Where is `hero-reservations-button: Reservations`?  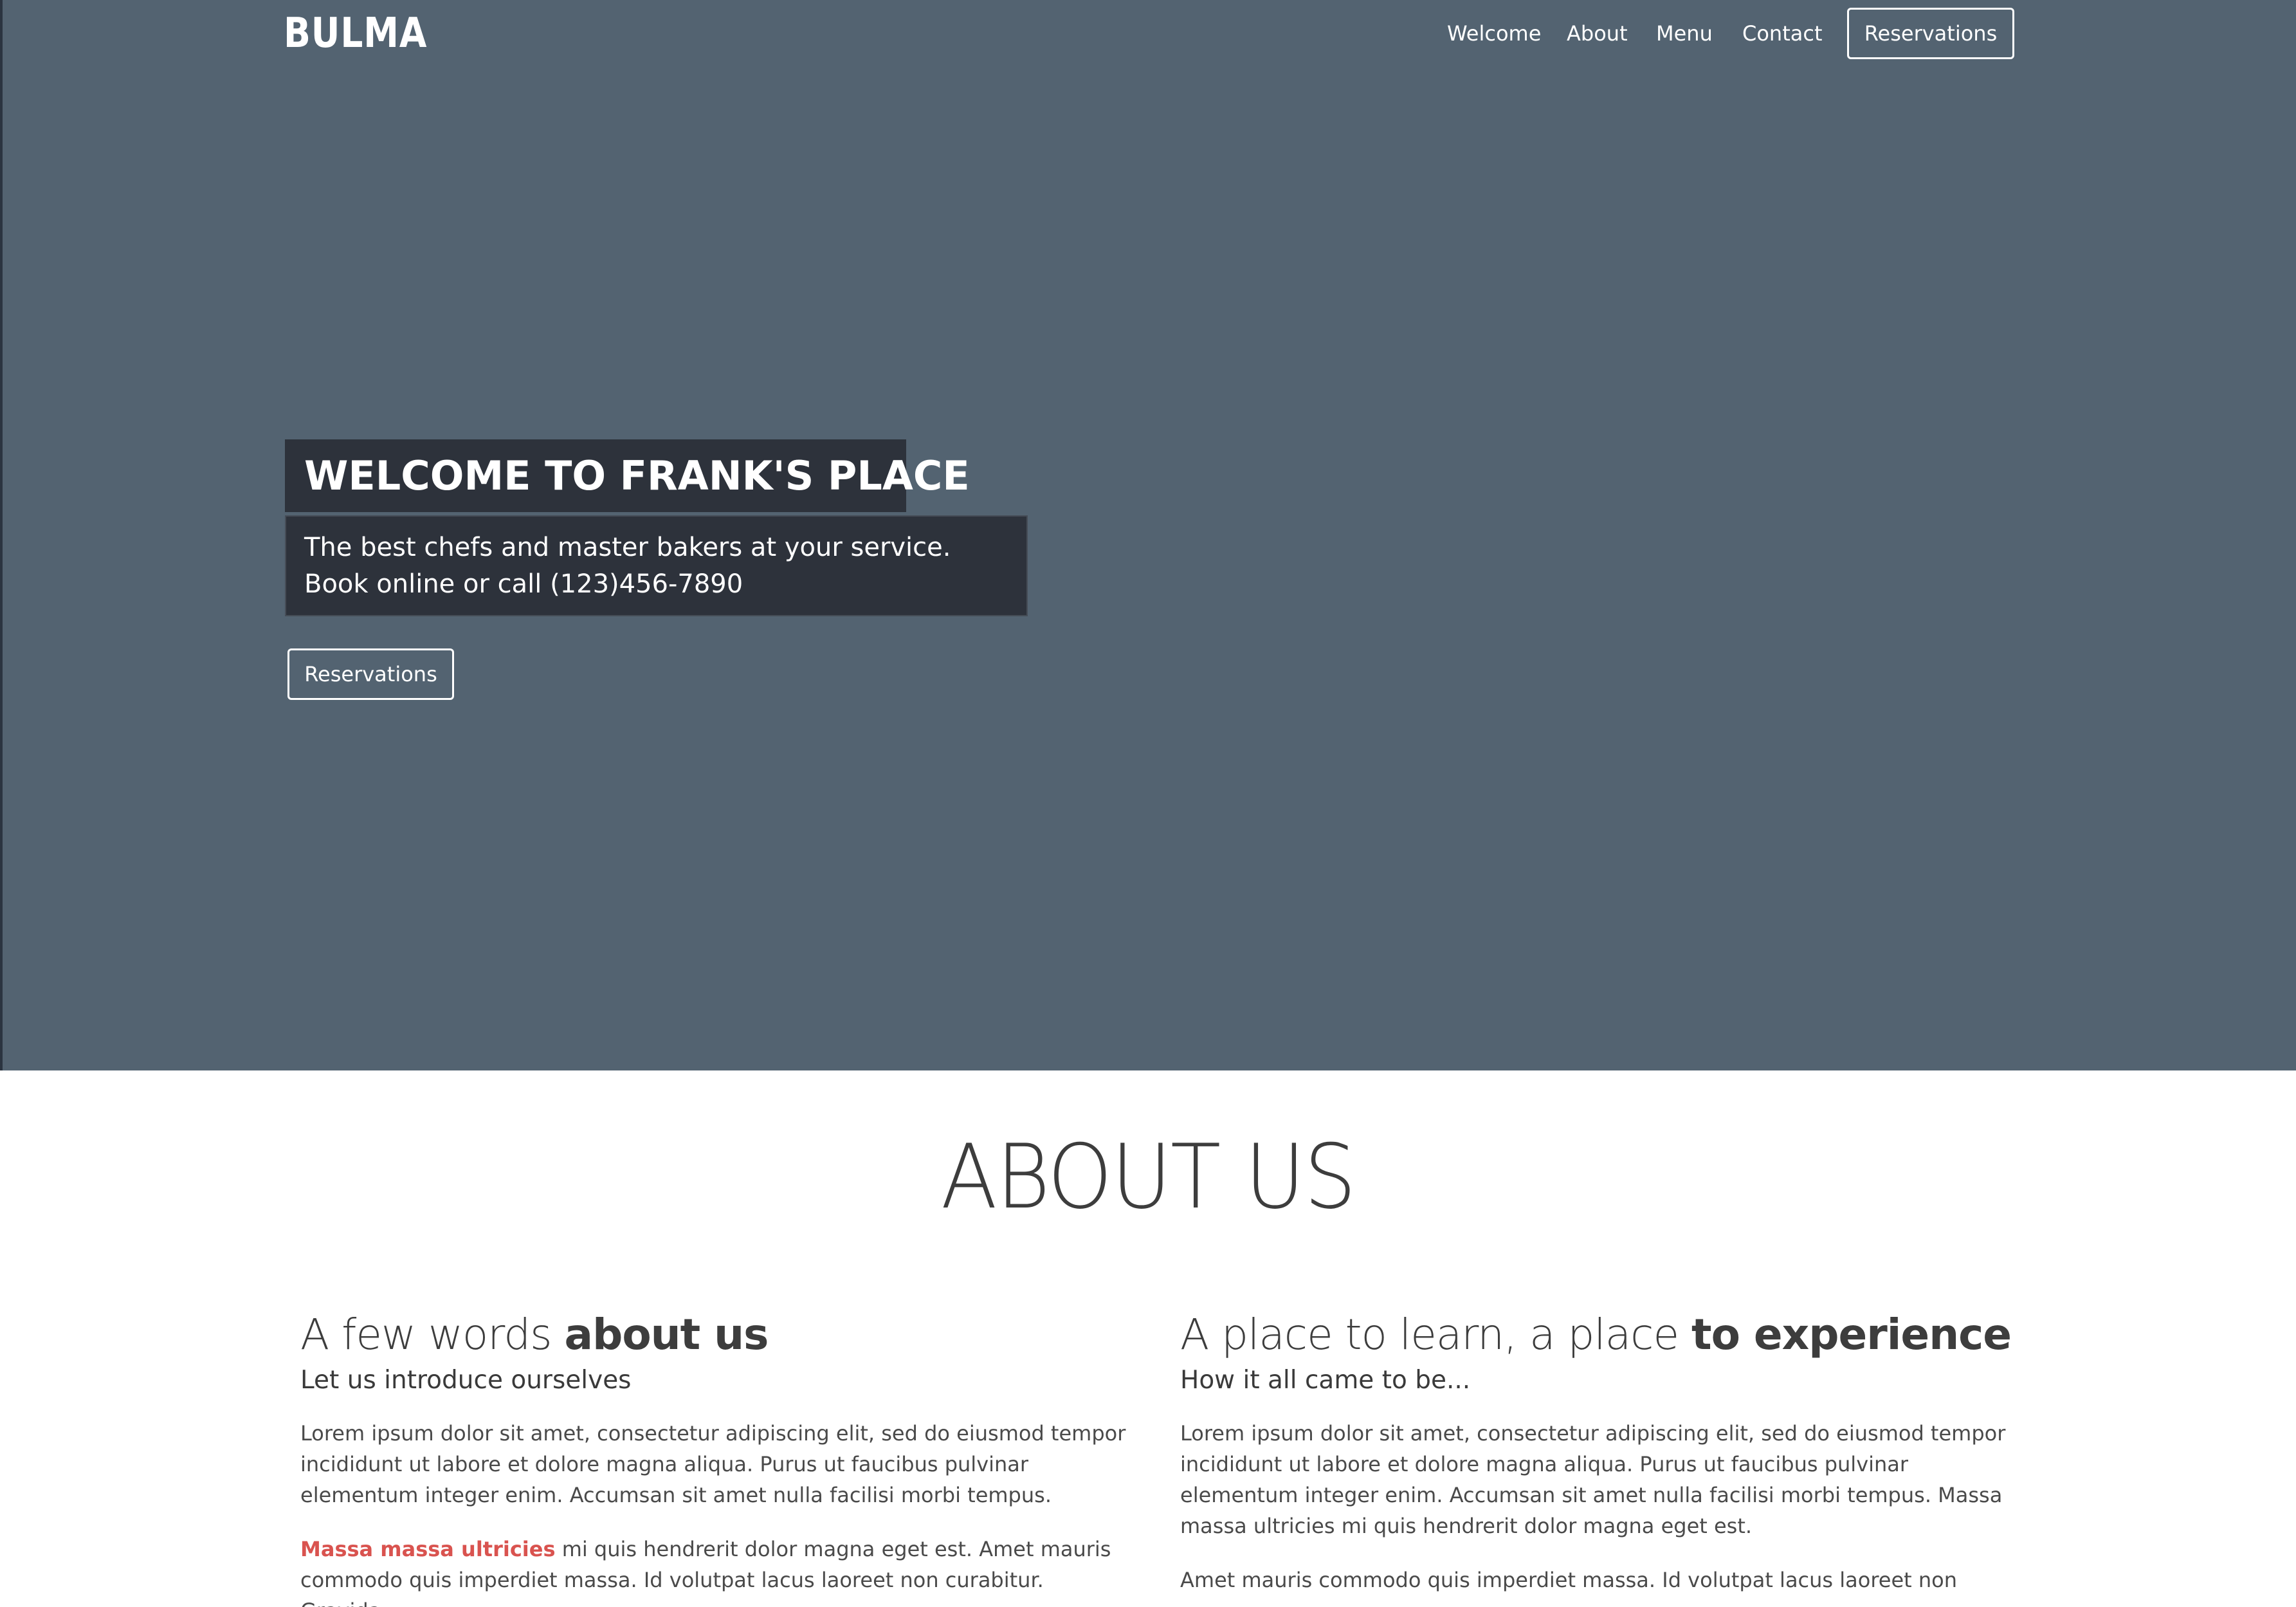 hero-reservations-button: Reservations is located at coordinates (371, 674).